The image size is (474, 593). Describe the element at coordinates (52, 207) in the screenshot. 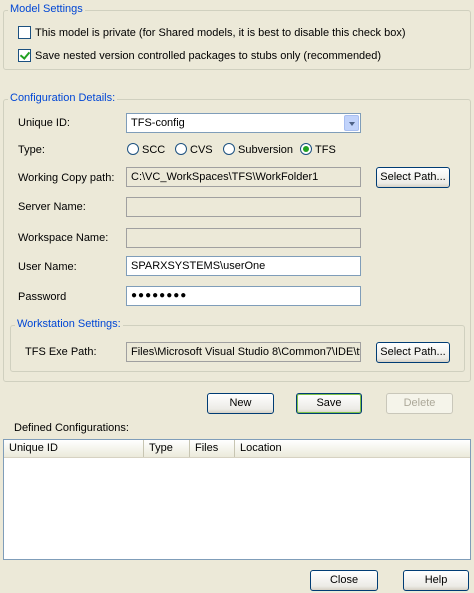

I see `server-name-label: Server Name:` at that location.